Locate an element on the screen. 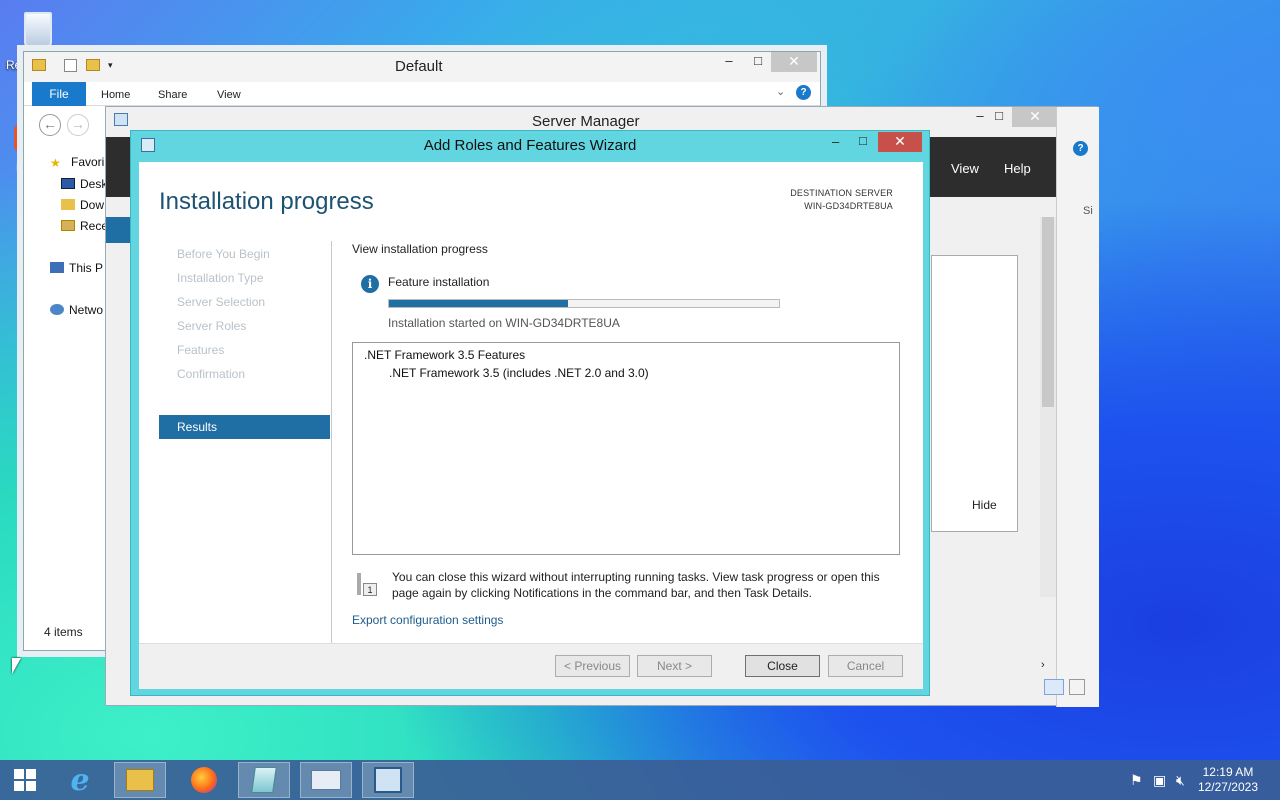 Image resolution: width=1280 pixels, height=800 pixels. step-features: Features is located at coordinates (200, 350).